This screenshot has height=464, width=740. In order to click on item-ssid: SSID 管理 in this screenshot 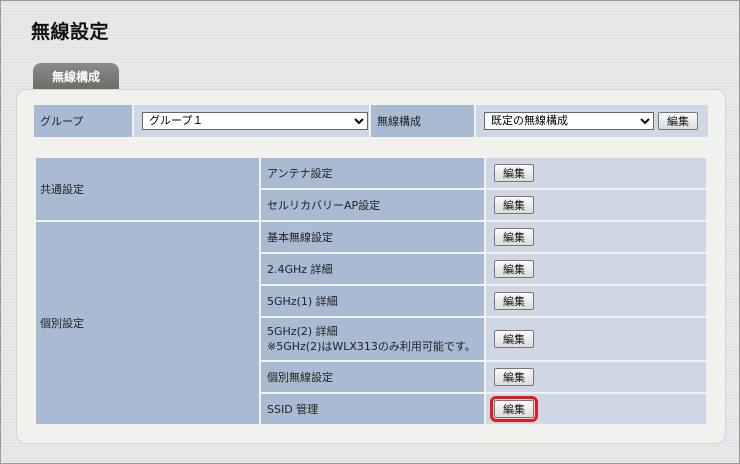, I will do `click(372, 409)`.